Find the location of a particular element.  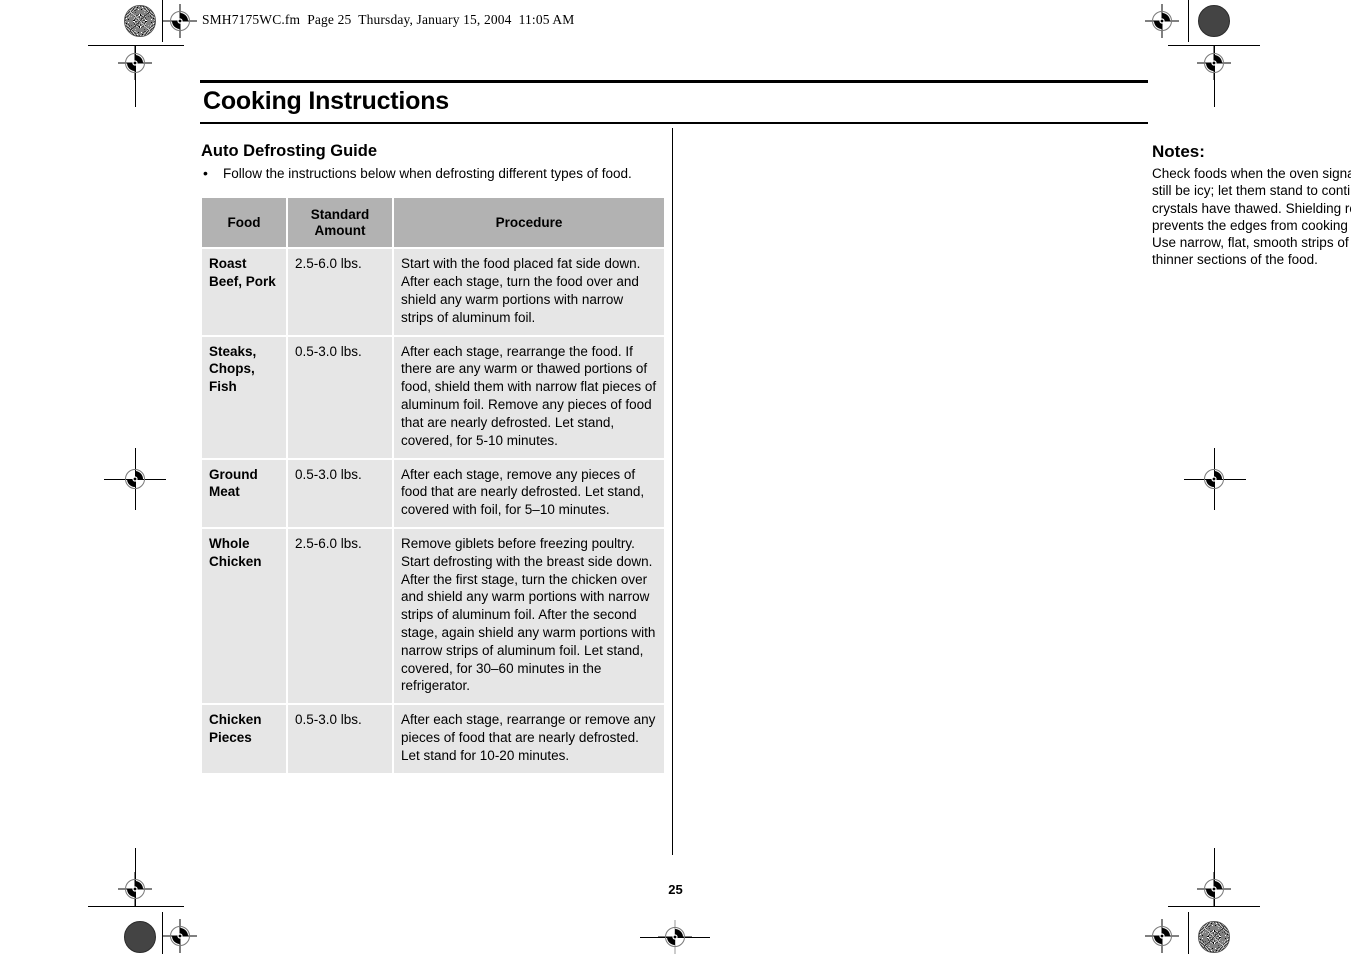

bottom-center-tick is located at coordinates (675, 937).